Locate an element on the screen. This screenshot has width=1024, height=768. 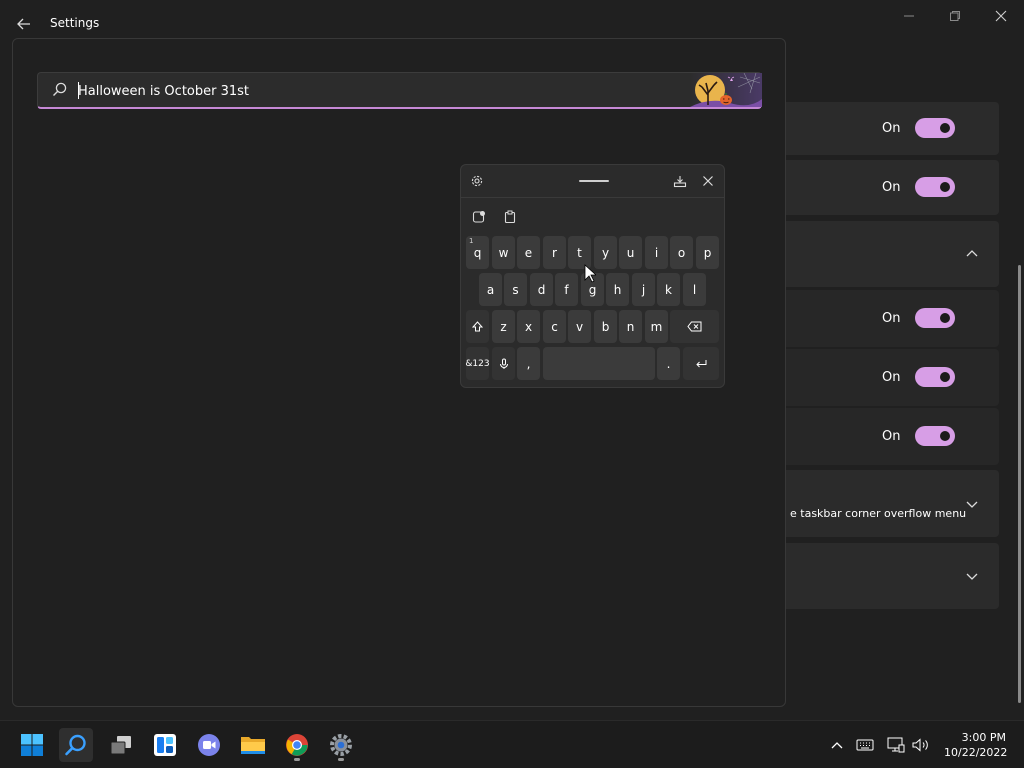
key-n: n is located at coordinates (630, 326).